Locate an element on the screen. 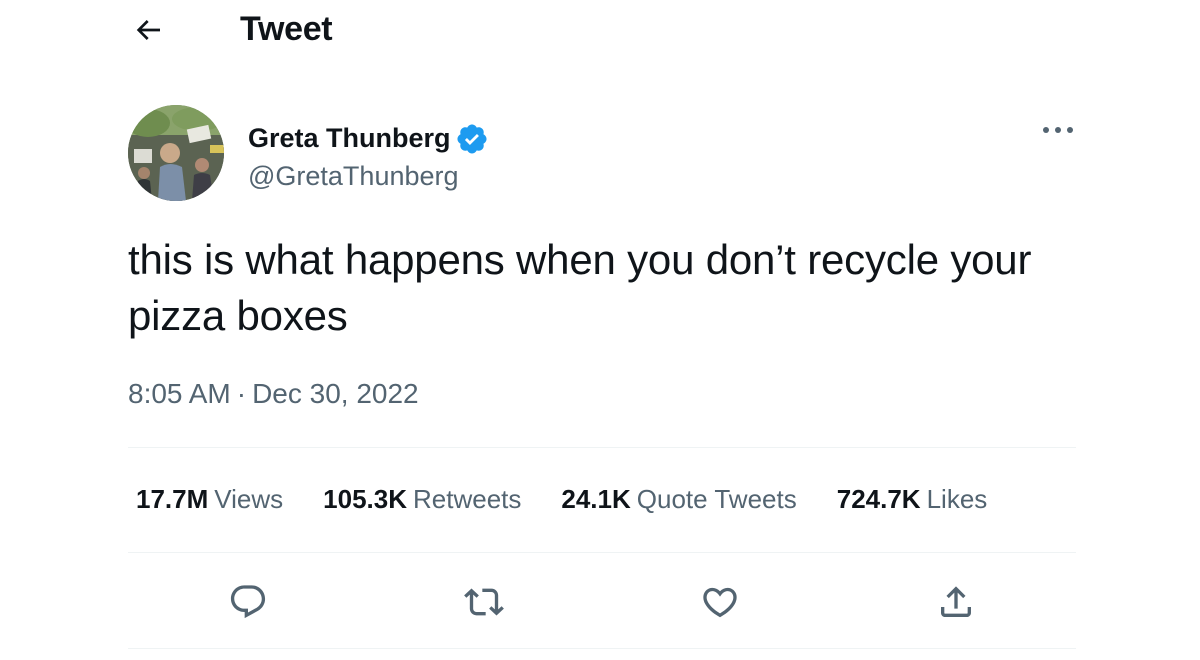 This screenshot has width=1200, height=660. reply-button is located at coordinates (248, 602).